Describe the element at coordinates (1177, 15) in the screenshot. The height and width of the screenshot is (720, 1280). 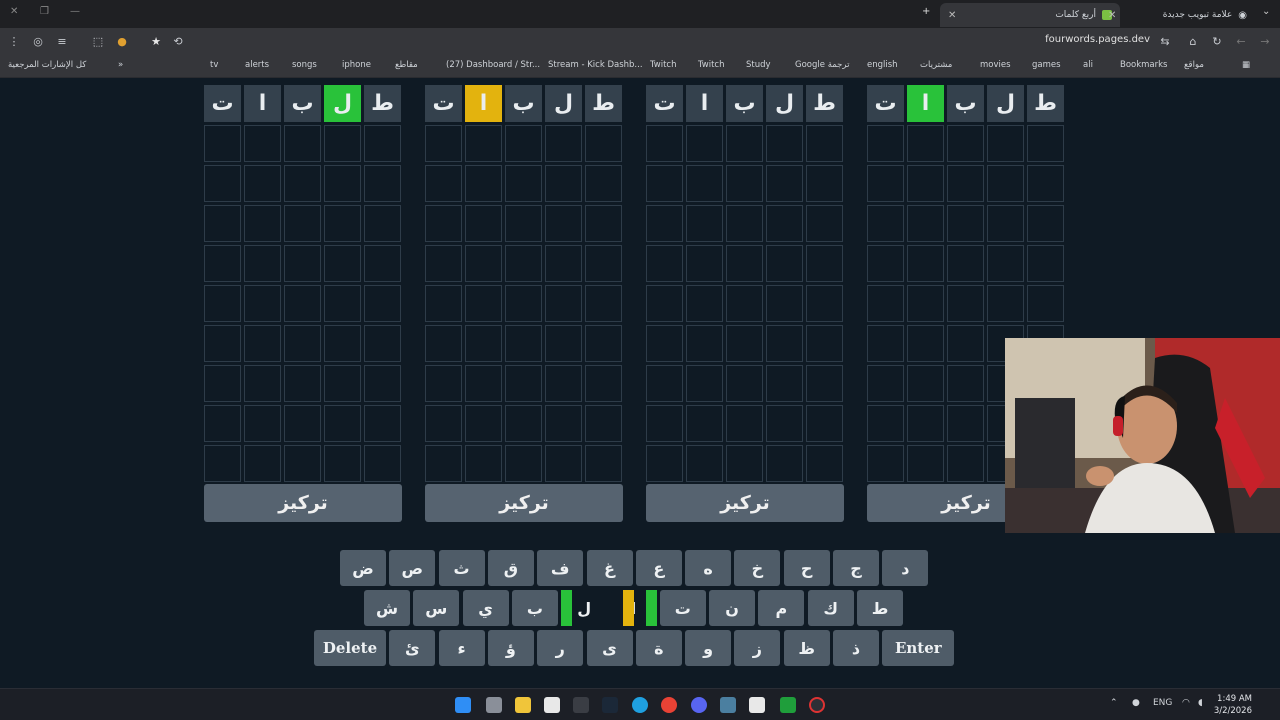
I see `tab-new-tab: ✕ علامة تبويب جديدة ◉` at that location.